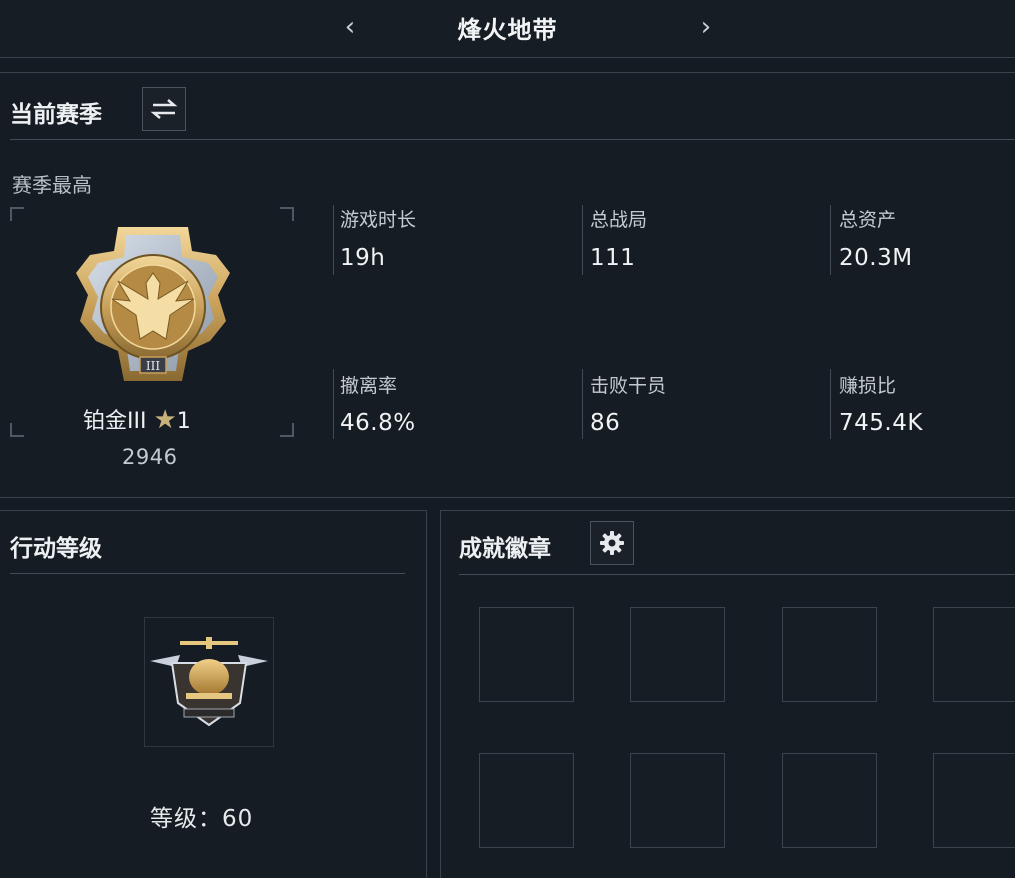  What do you see at coordinates (605, 423) in the screenshot?
I see `stat-value-kills: 86` at bounding box center [605, 423].